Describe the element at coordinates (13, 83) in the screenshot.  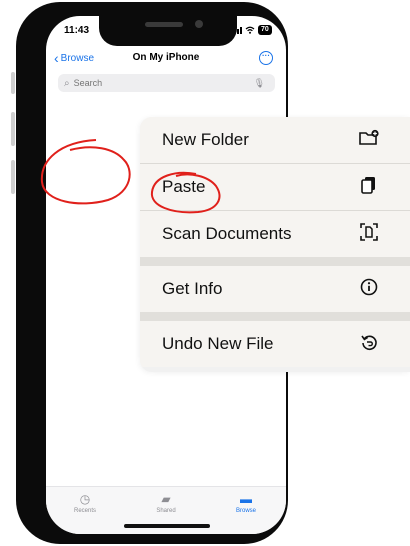
I see `side-button-silent` at that location.